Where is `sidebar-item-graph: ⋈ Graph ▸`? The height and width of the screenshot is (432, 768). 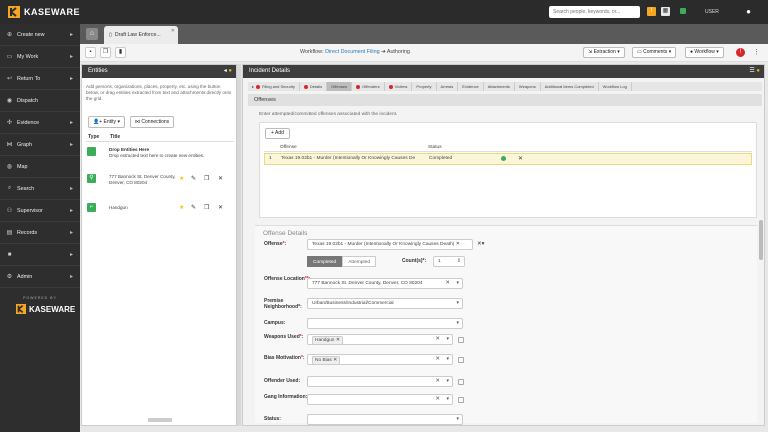 sidebar-item-graph: ⋈ Graph ▸ is located at coordinates (40, 145).